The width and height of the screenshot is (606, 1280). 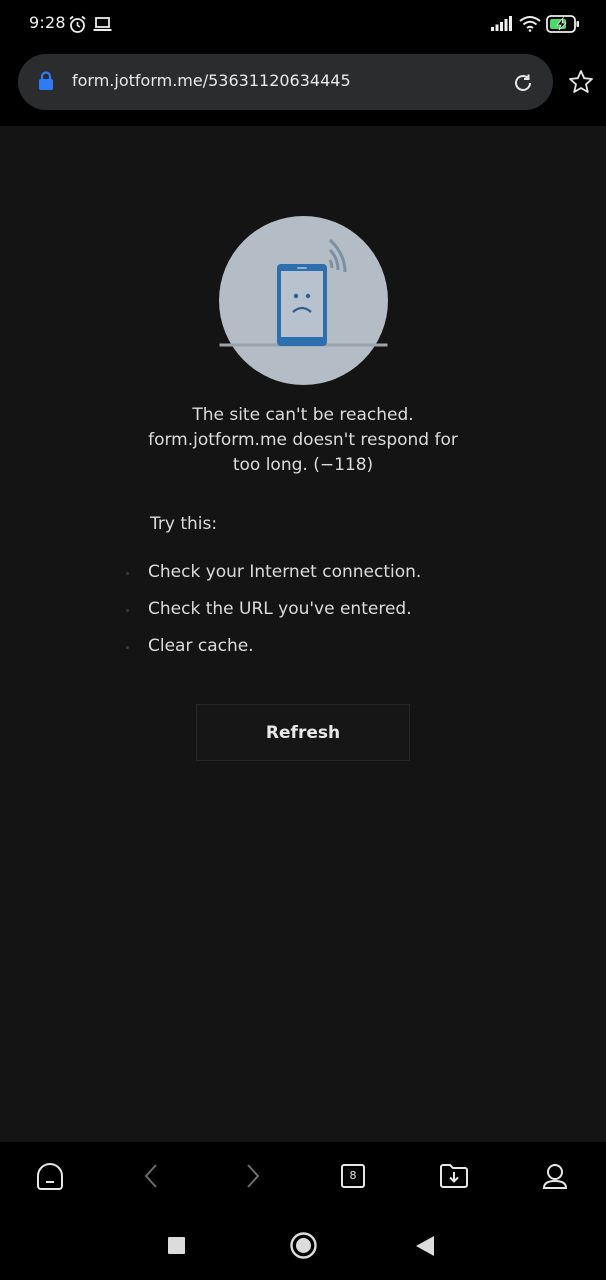 I want to click on refresh-button: Refresh, so click(x=303, y=732).